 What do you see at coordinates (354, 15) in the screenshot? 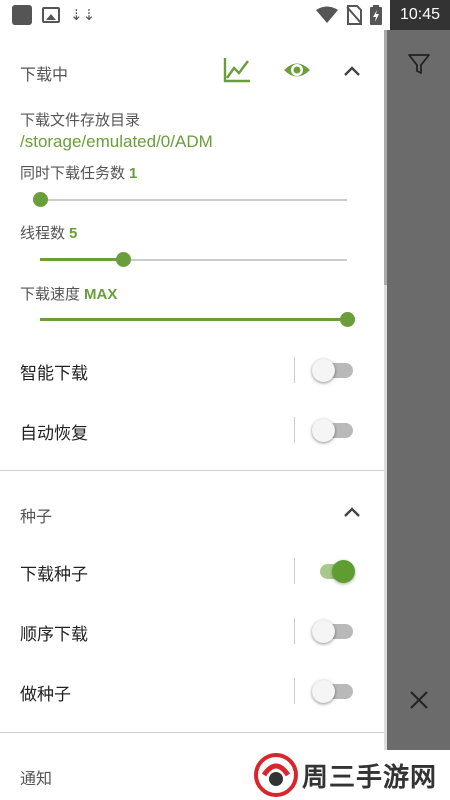
I see `no-sim-icon` at bounding box center [354, 15].